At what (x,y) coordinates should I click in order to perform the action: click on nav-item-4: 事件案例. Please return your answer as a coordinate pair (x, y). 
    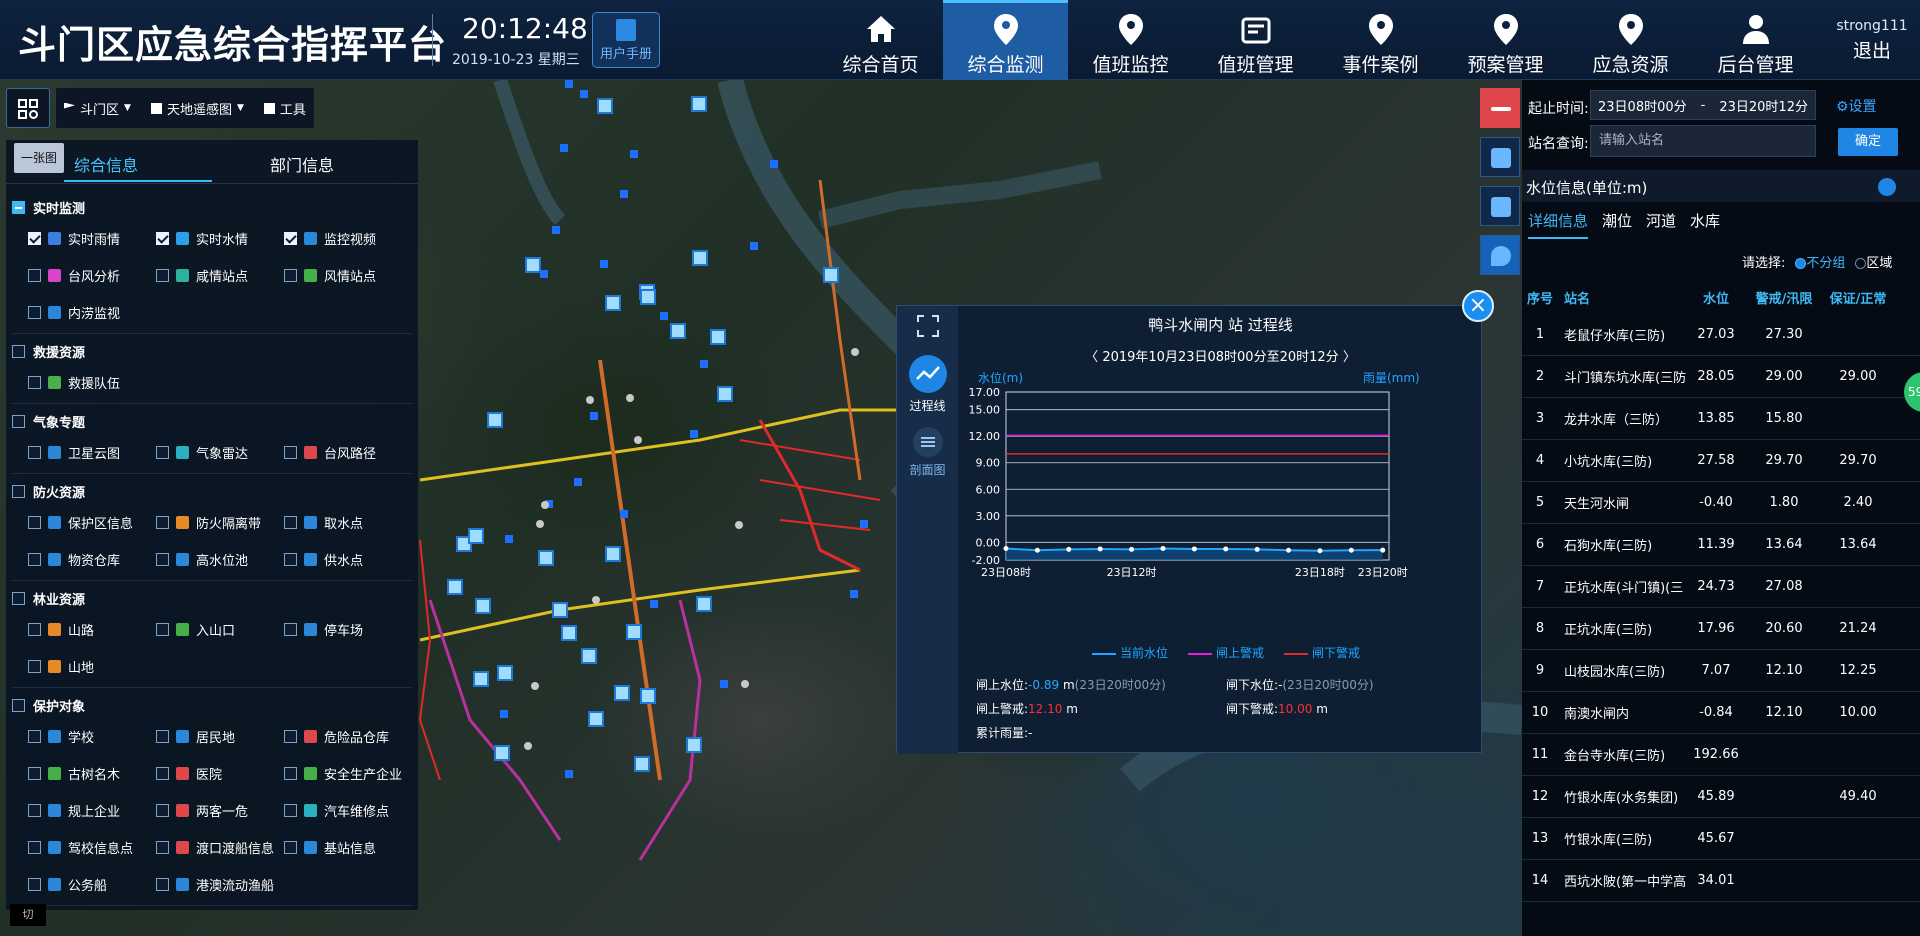
    Looking at the image, I should click on (1380, 40).